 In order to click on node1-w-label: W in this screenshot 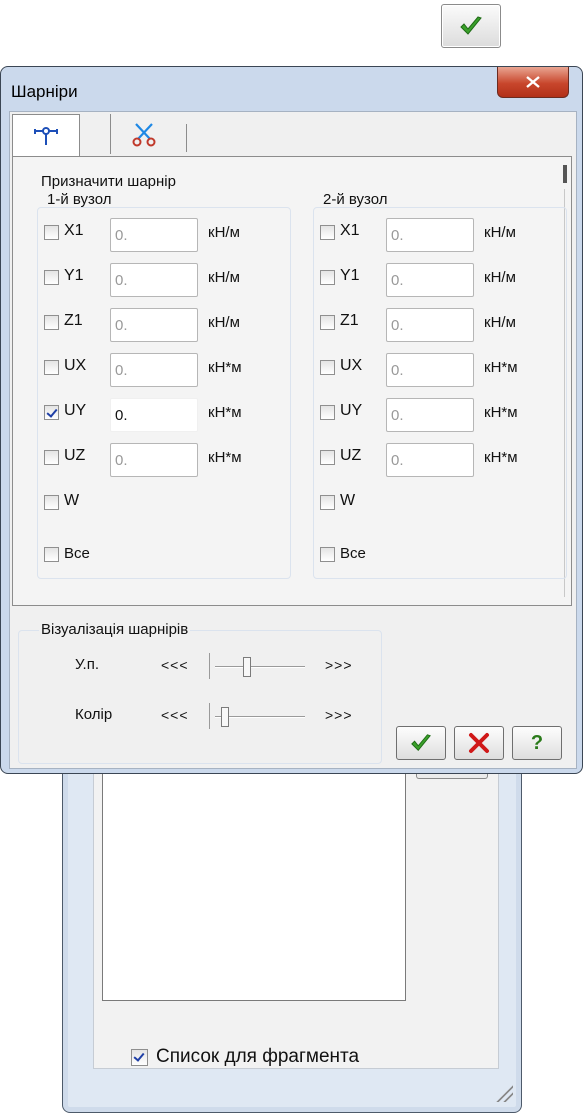, I will do `click(72, 500)`.